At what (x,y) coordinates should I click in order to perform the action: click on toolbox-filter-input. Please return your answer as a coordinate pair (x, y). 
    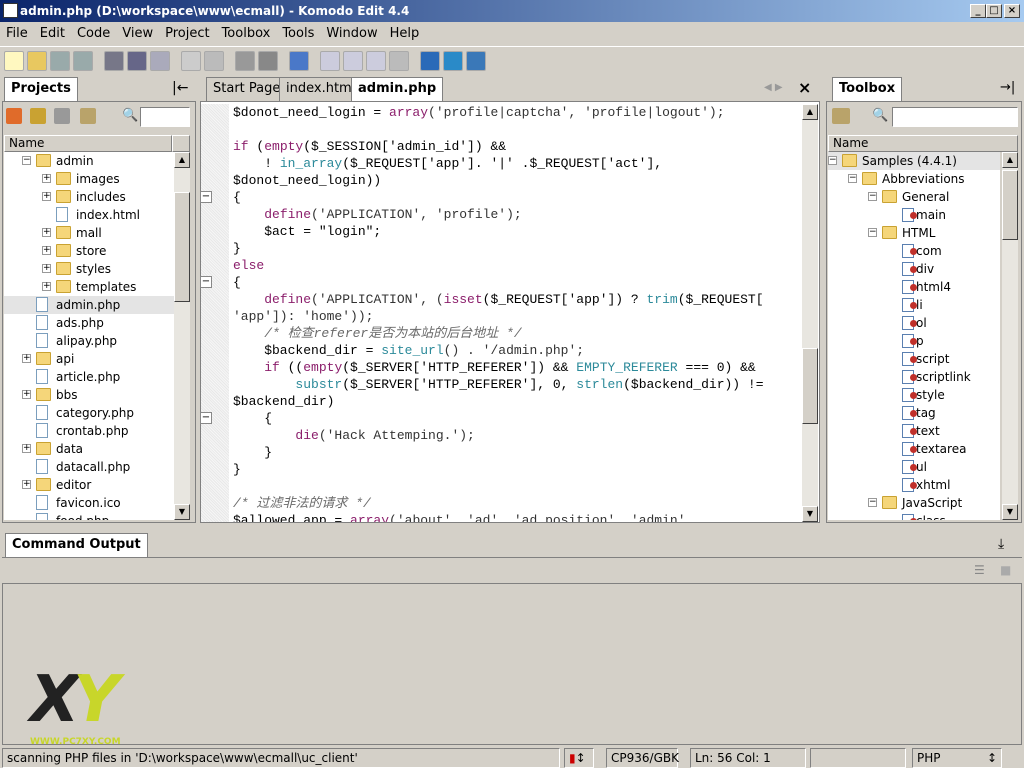
    Looking at the image, I should click on (955, 117).